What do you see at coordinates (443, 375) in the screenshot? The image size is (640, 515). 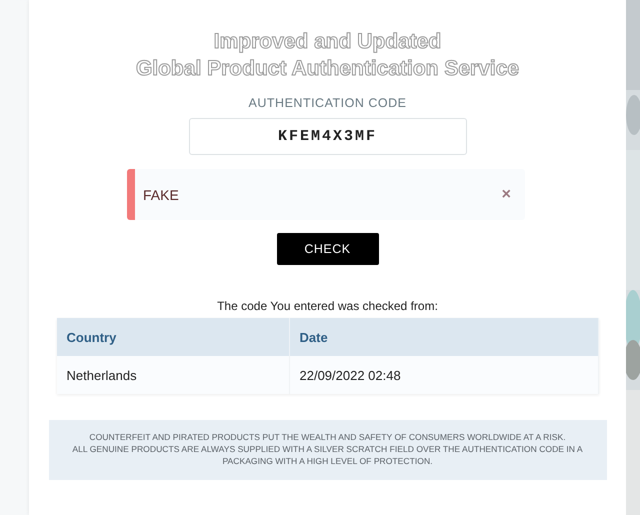 I see `table-cell: 22/09/2022 02:48` at bounding box center [443, 375].